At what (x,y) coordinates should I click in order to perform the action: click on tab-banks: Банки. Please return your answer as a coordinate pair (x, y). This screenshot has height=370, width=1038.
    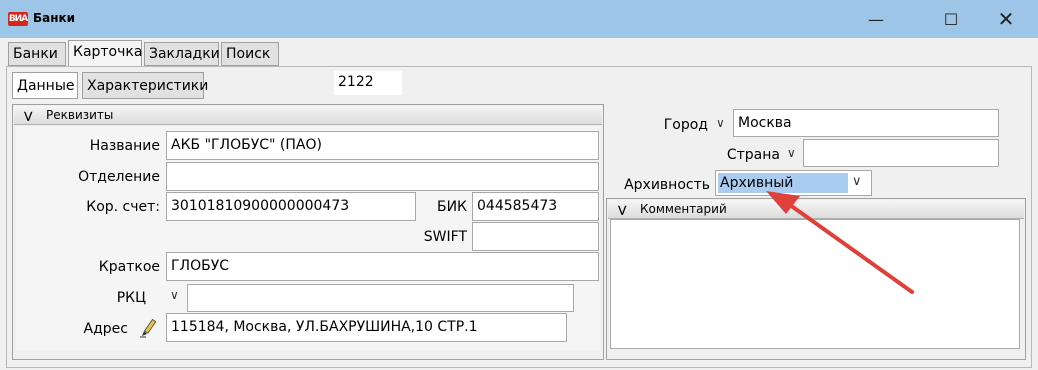
    Looking at the image, I should click on (37, 54).